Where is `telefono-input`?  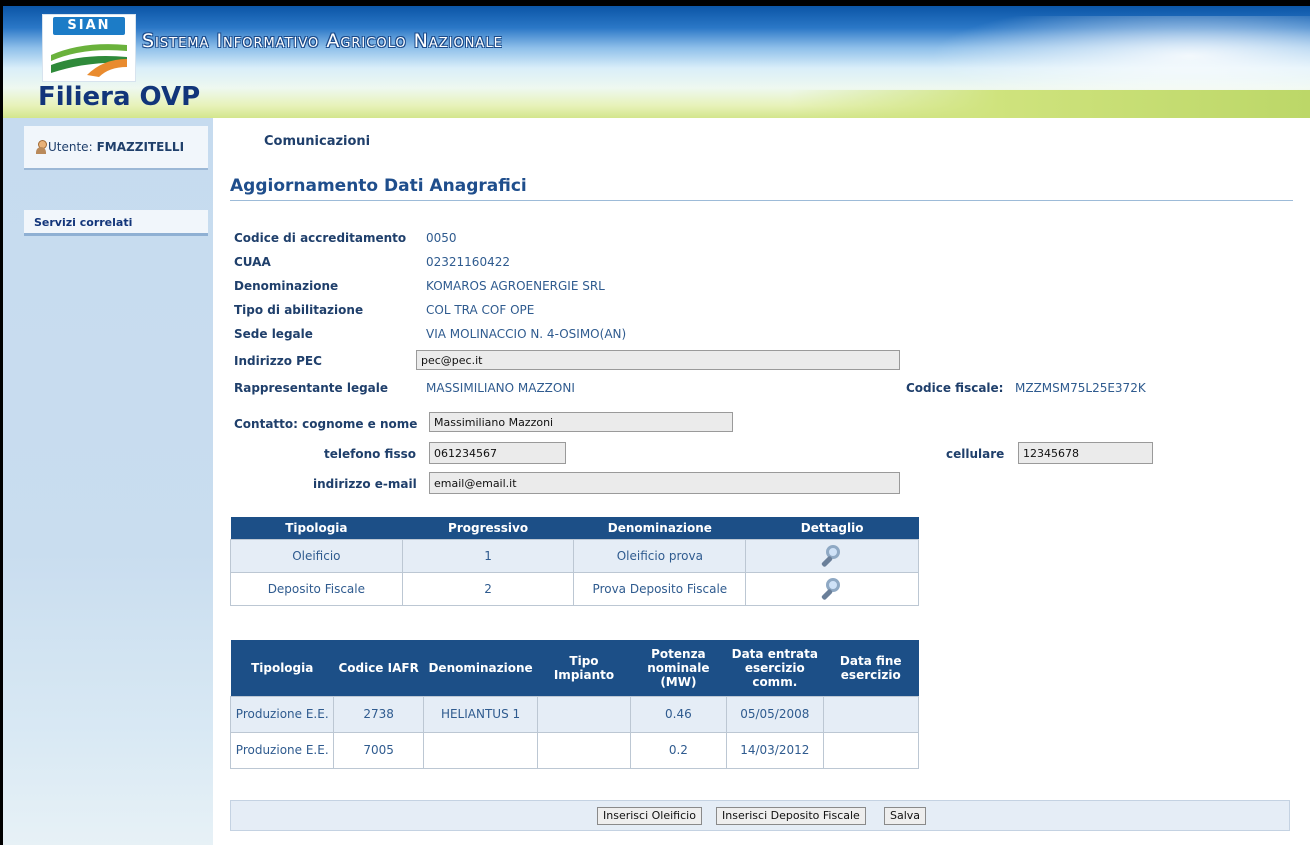 telefono-input is located at coordinates (497, 453).